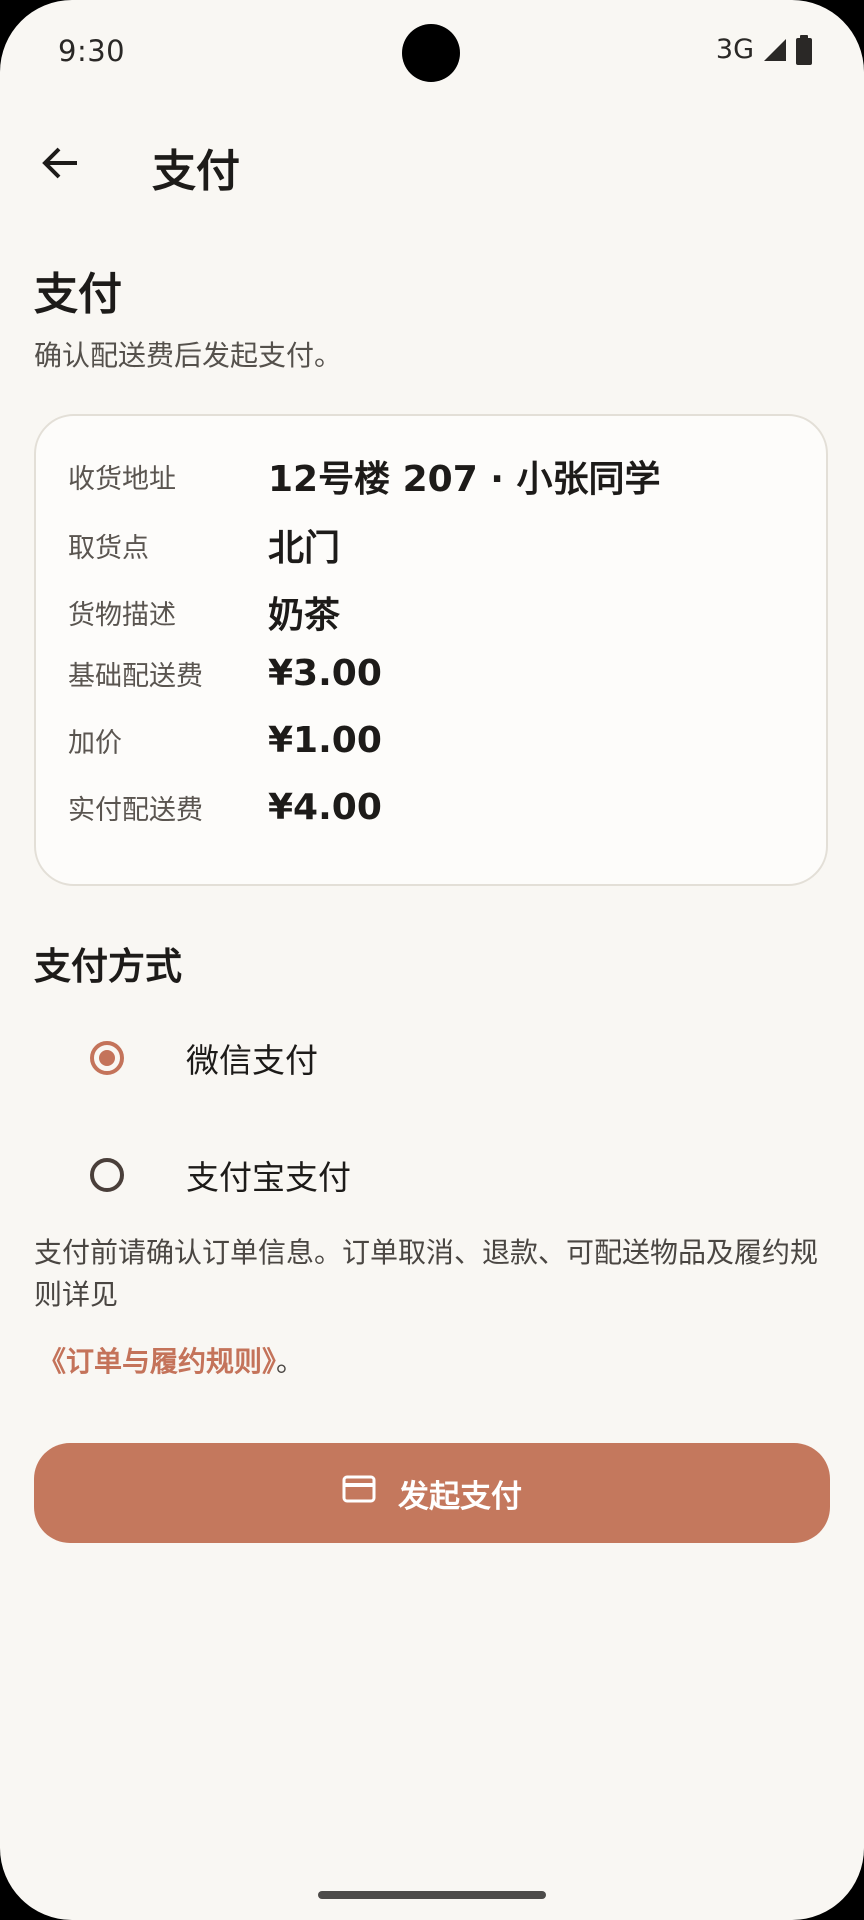 This screenshot has width=864, height=1920. What do you see at coordinates (108, 966) in the screenshot?
I see `payment-method-title: 支付方式` at bounding box center [108, 966].